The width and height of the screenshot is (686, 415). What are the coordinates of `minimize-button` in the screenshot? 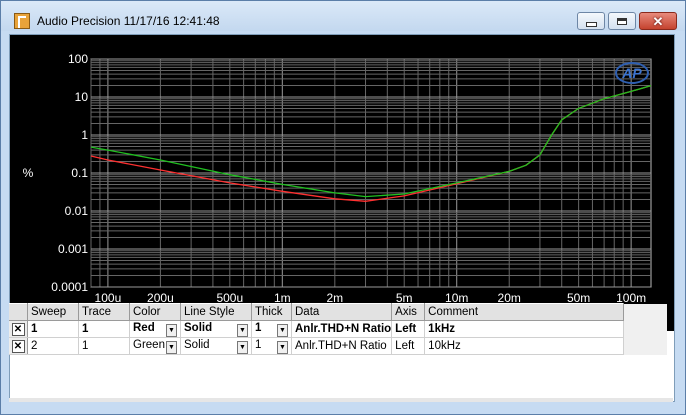 It's located at (591, 21).